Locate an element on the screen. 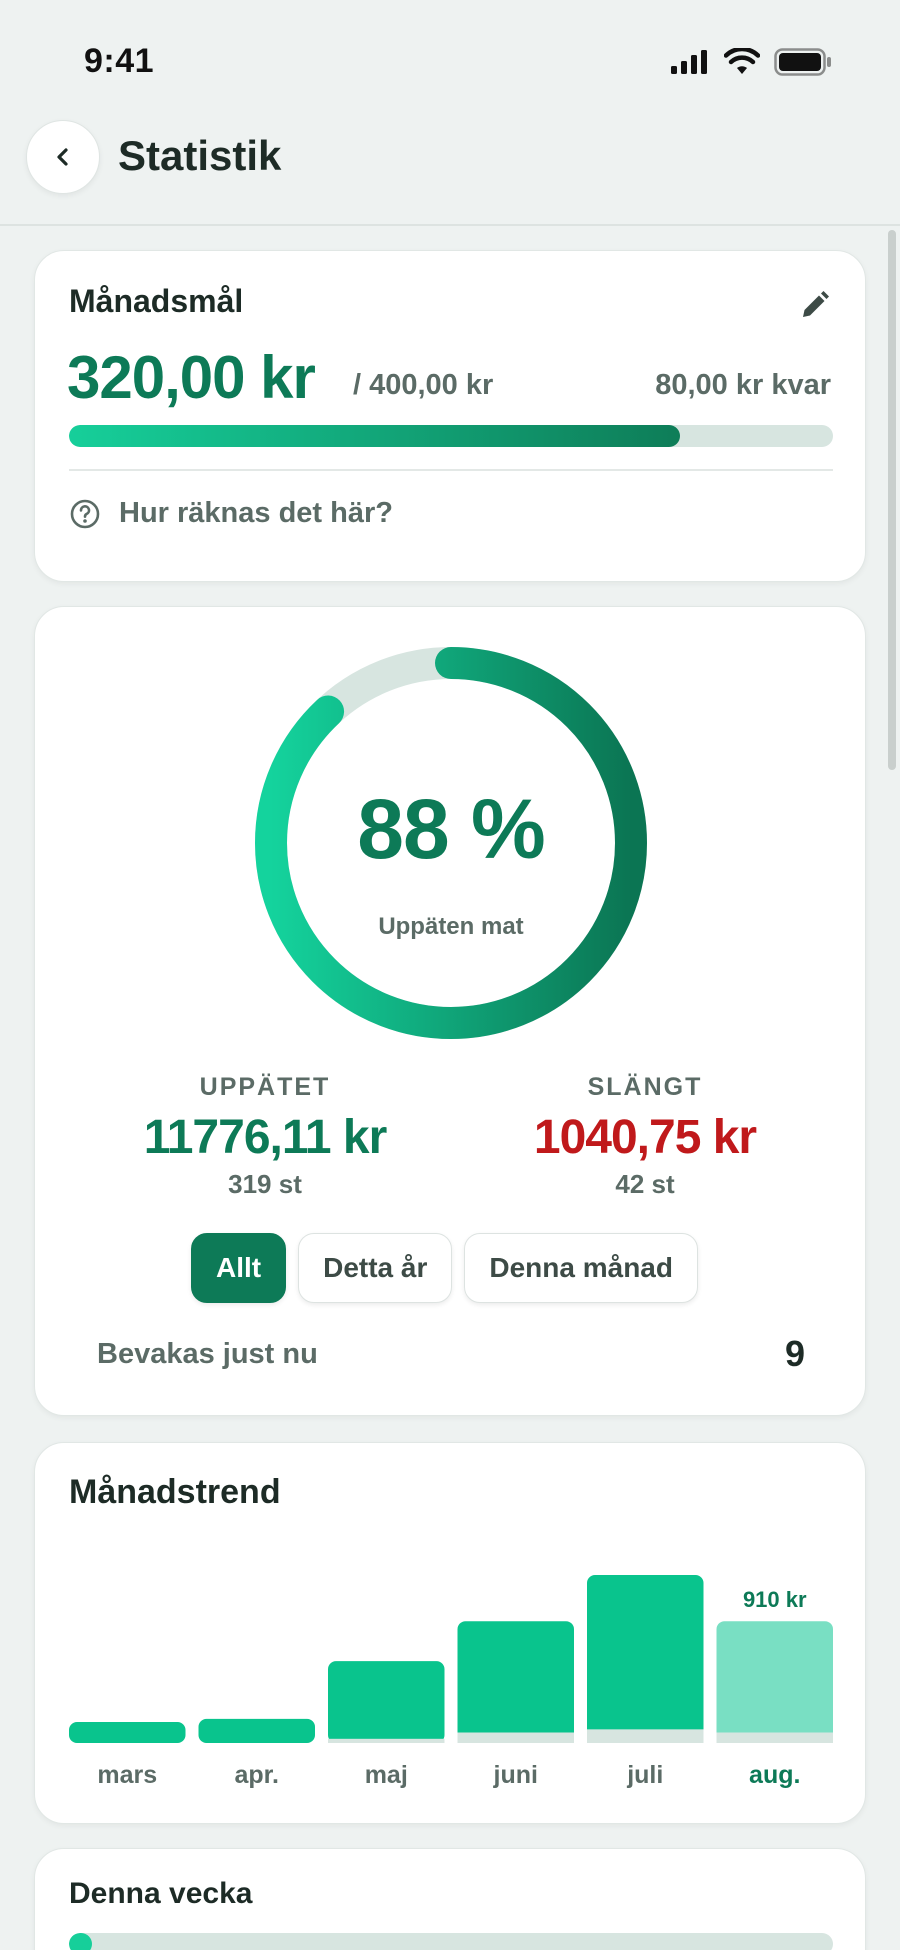 The image size is (900, 1950). question-circle-icon is located at coordinates (85, 513).